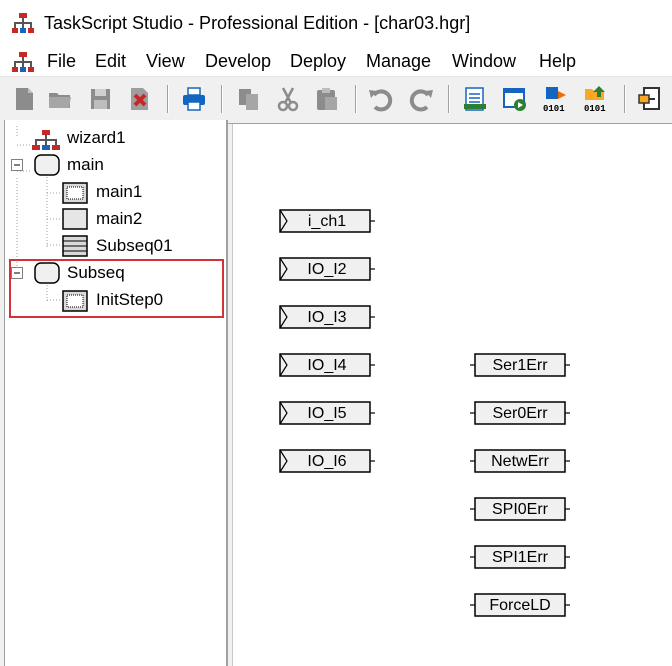  I want to click on undo-icon, so click(380, 99).